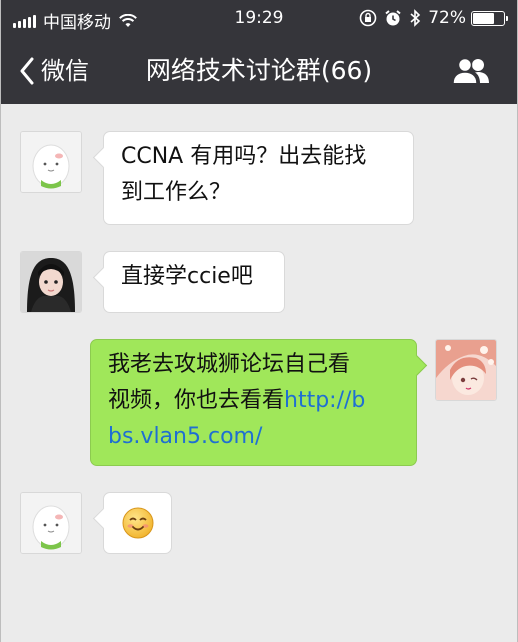 This screenshot has width=518, height=642. I want to click on message-text-line: CCNA 有用吗？出去能找, so click(244, 156).